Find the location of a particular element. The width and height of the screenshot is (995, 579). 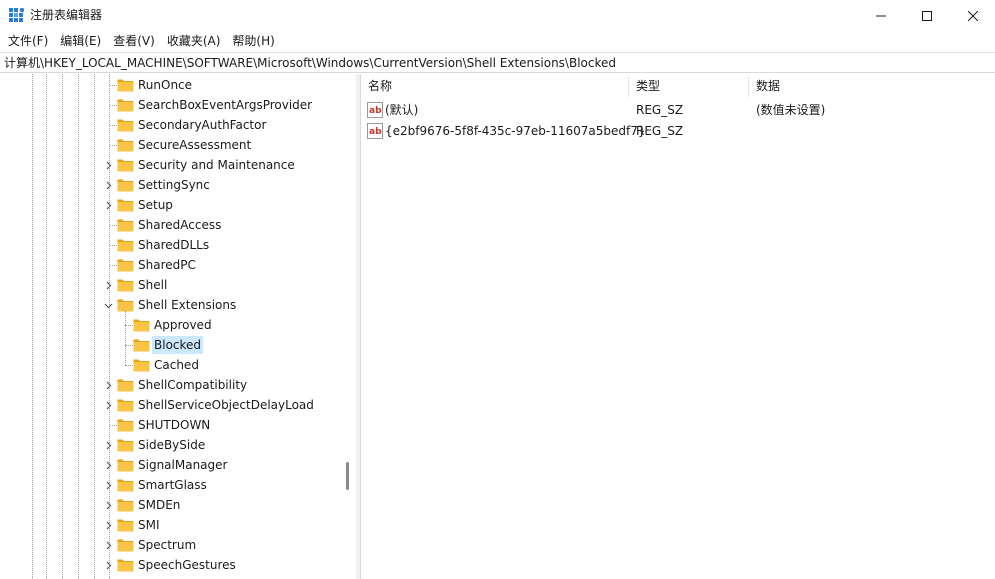

tree-item: SecondaryAuthFactor is located at coordinates (170, 125).